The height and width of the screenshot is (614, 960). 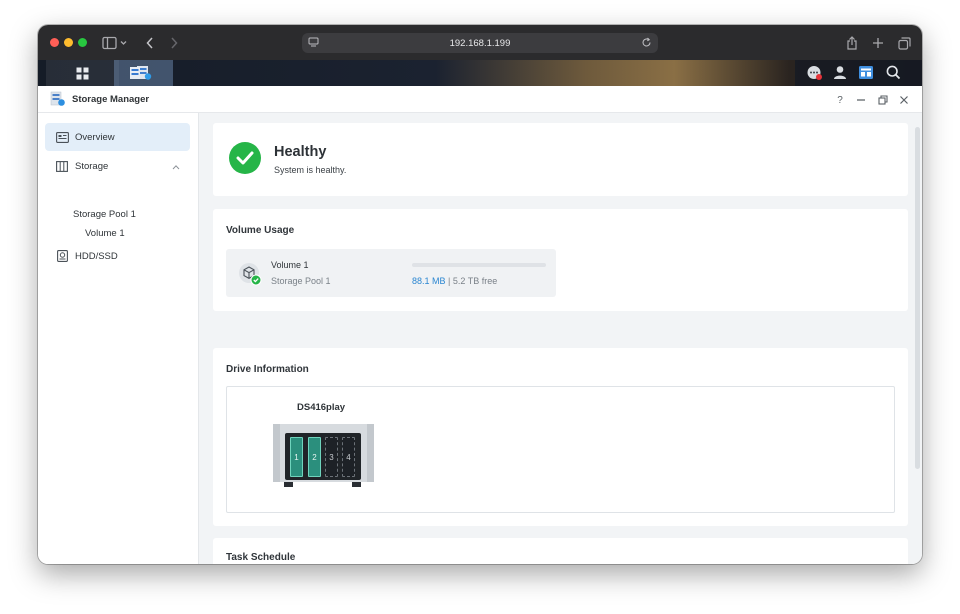 I want to click on close-window-button, so click(x=54, y=42).